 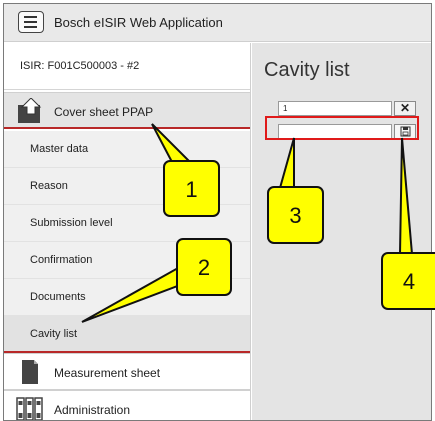 I want to click on callout-3: 3, so click(x=295, y=215).